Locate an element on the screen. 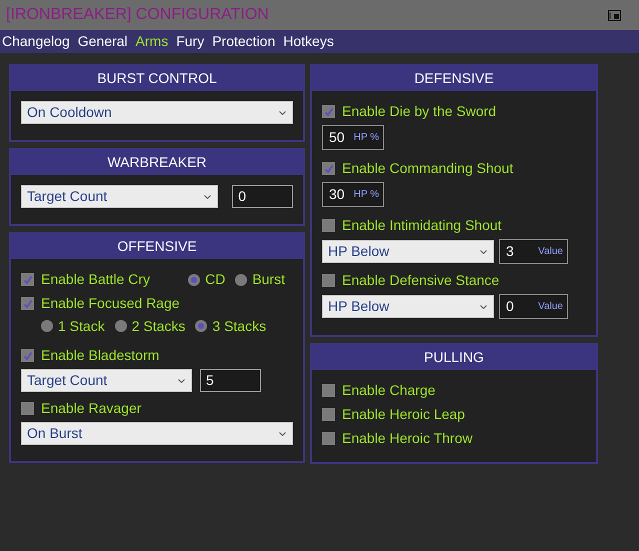 Image resolution: width=639 pixels, height=551 pixels. tab: Fury is located at coordinates (190, 41).